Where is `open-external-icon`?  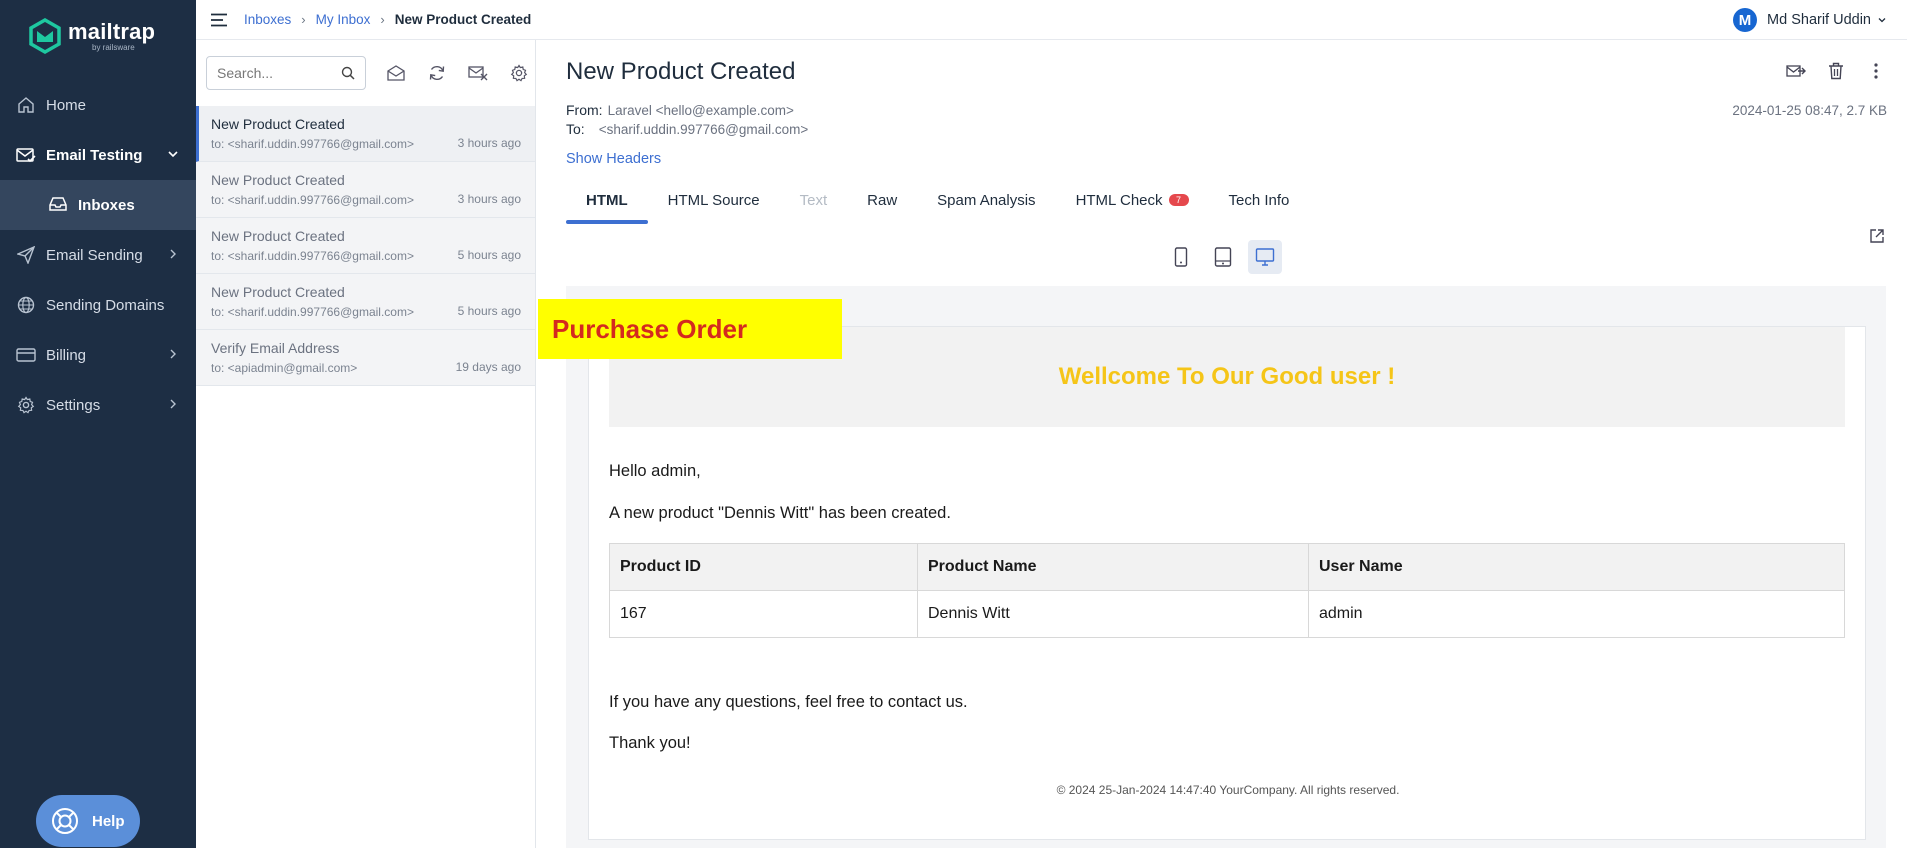 open-external-icon is located at coordinates (1877, 236).